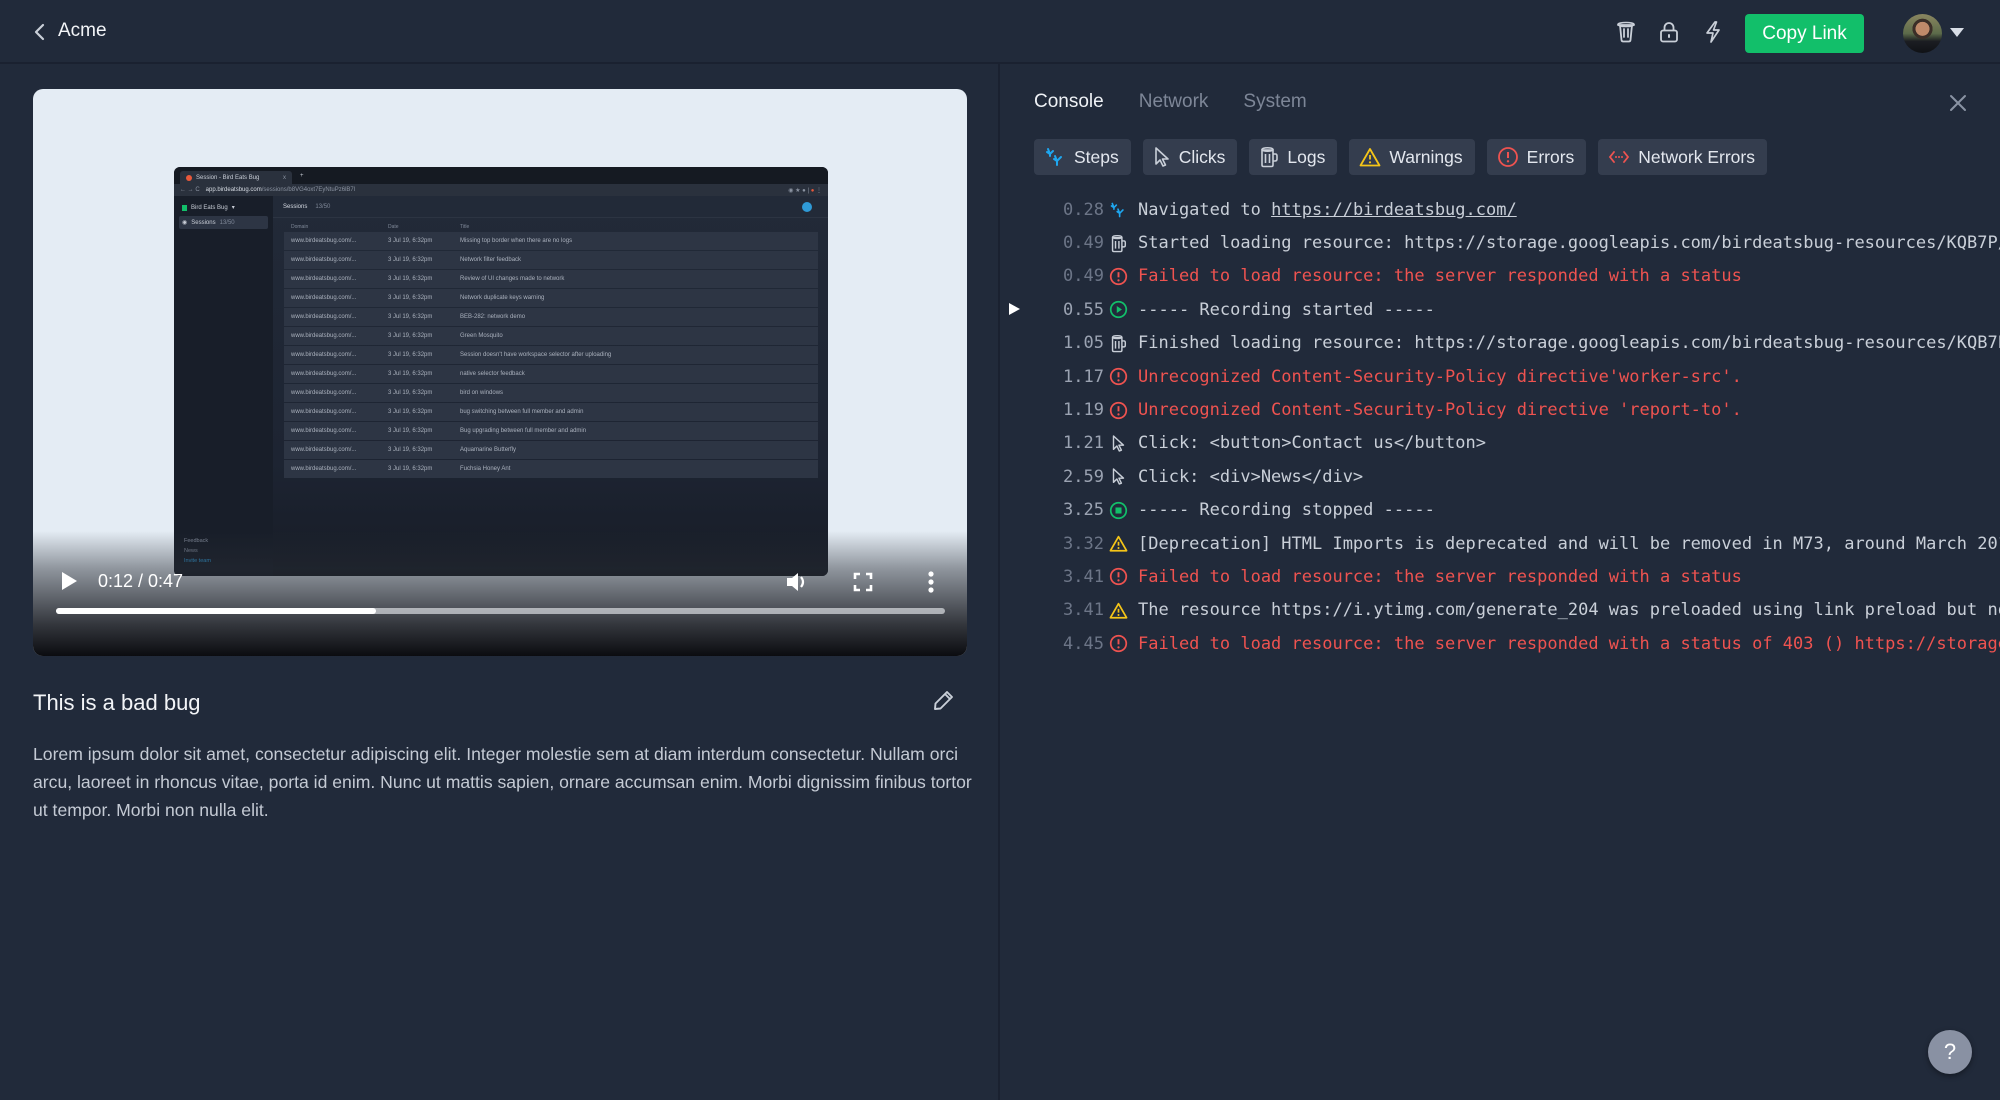 The height and width of the screenshot is (1100, 2000). What do you see at coordinates (1500, 476) in the screenshot?
I see `log-entry-click: 2.59 Click: <div>News</div>` at bounding box center [1500, 476].